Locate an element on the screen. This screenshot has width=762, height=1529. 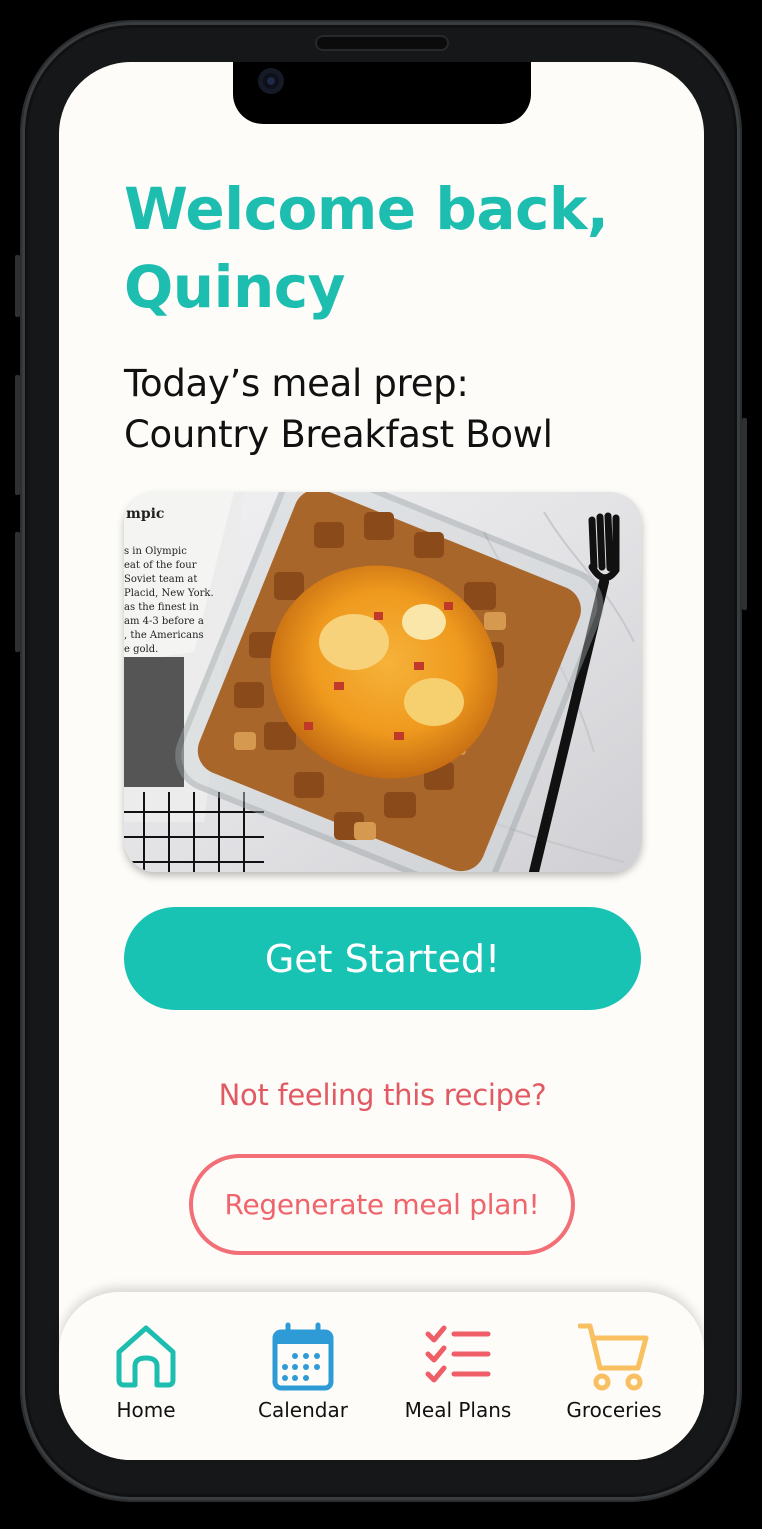
volume-down-button is located at coordinates (17, 592).